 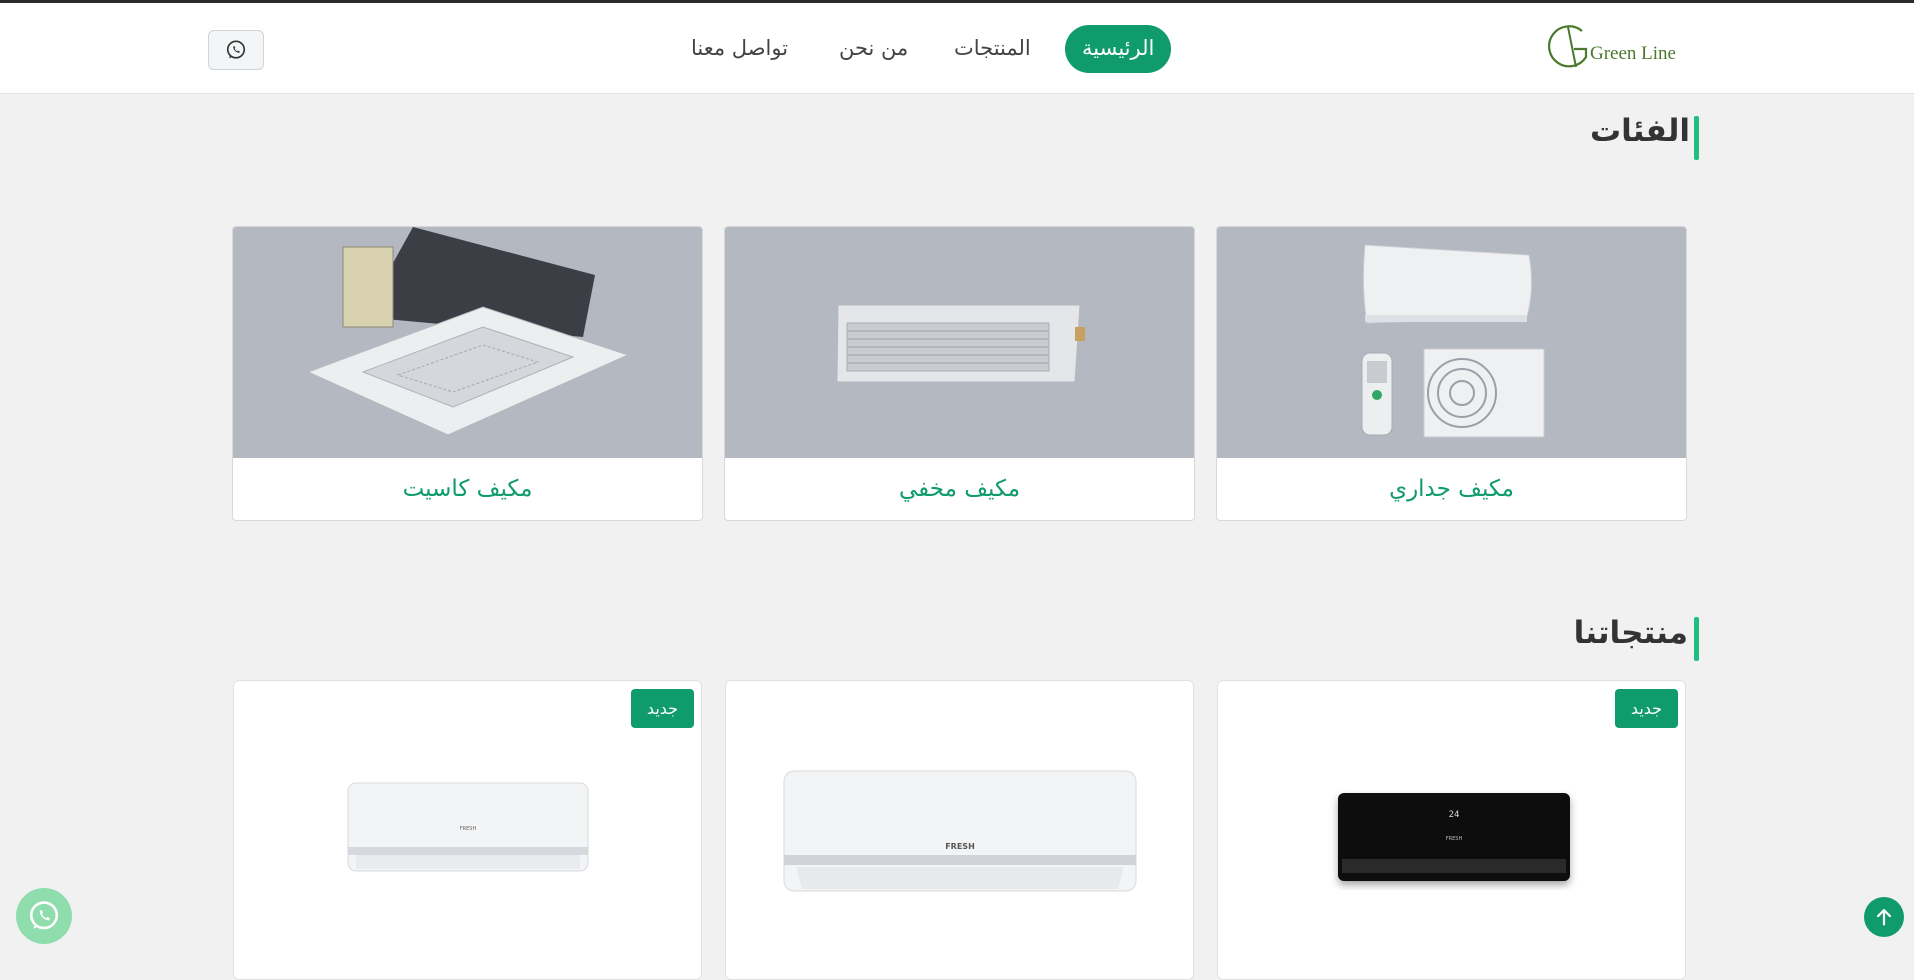 I want to click on ducted-ac-image, so click(x=959, y=342).